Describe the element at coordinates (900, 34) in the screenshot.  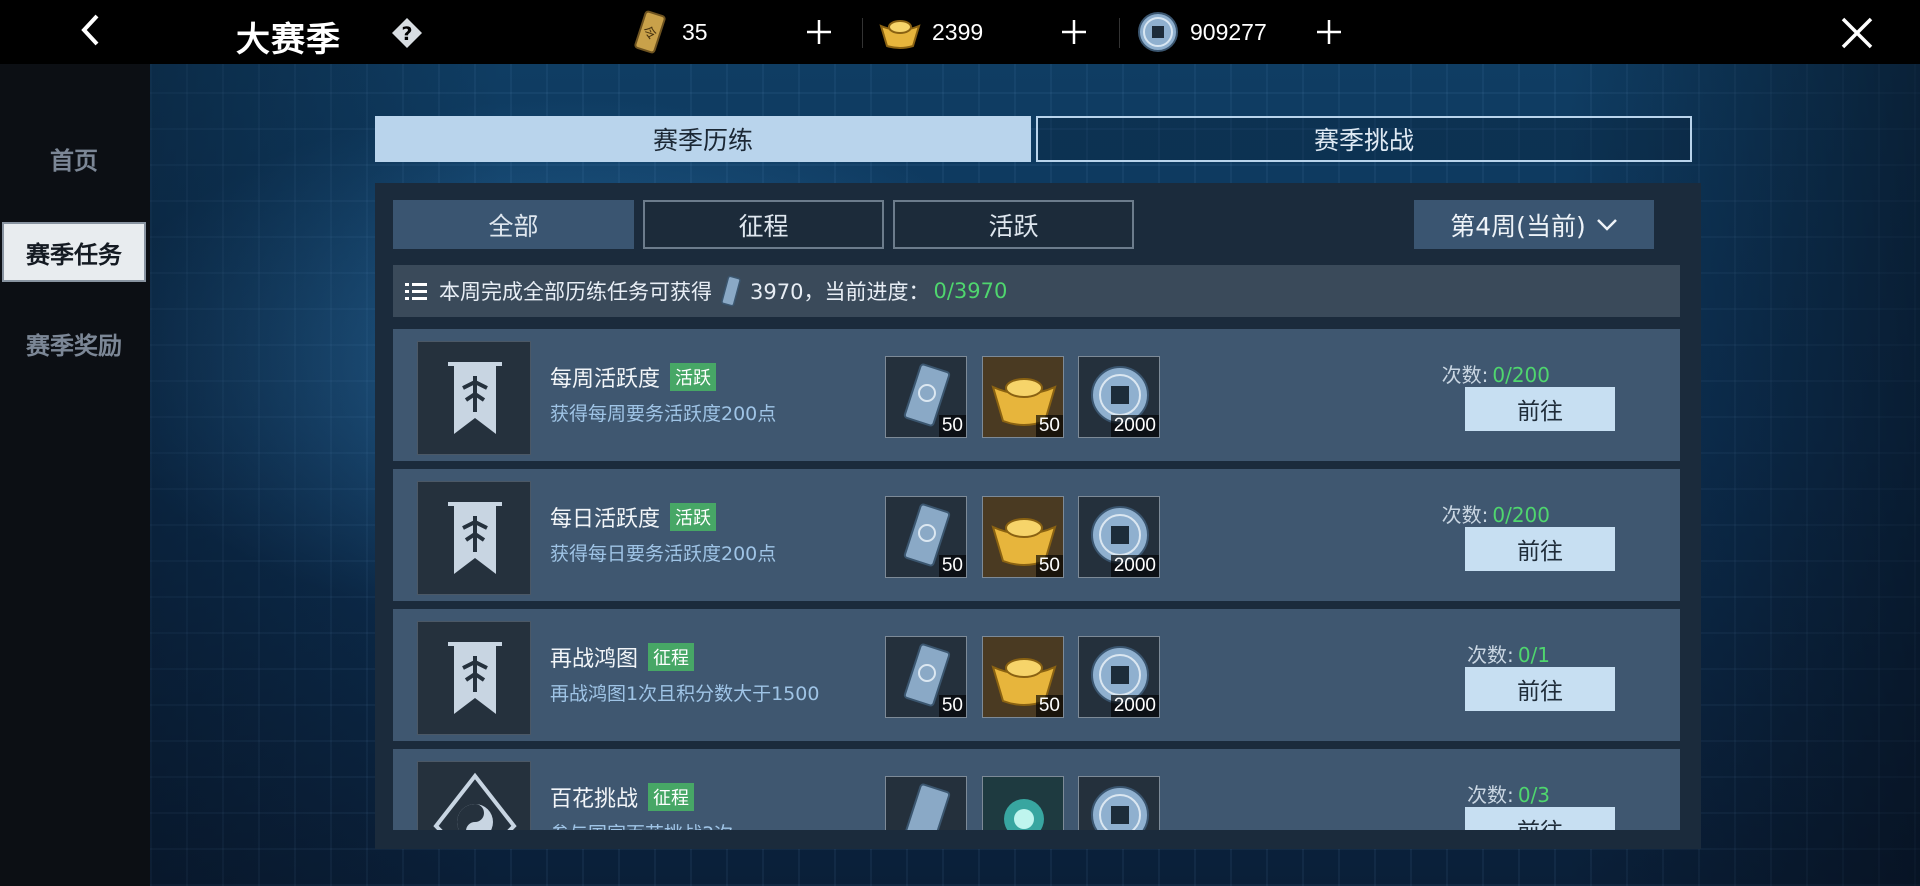
I see `gold-ingot-icon` at that location.